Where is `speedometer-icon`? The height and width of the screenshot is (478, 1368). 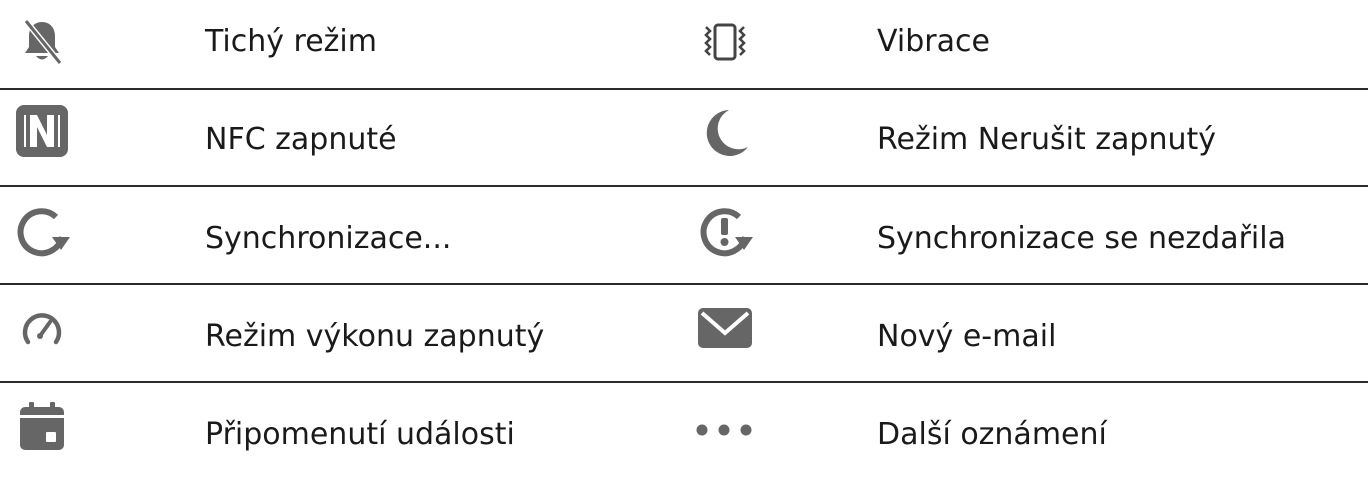 speedometer-icon is located at coordinates (42, 328).